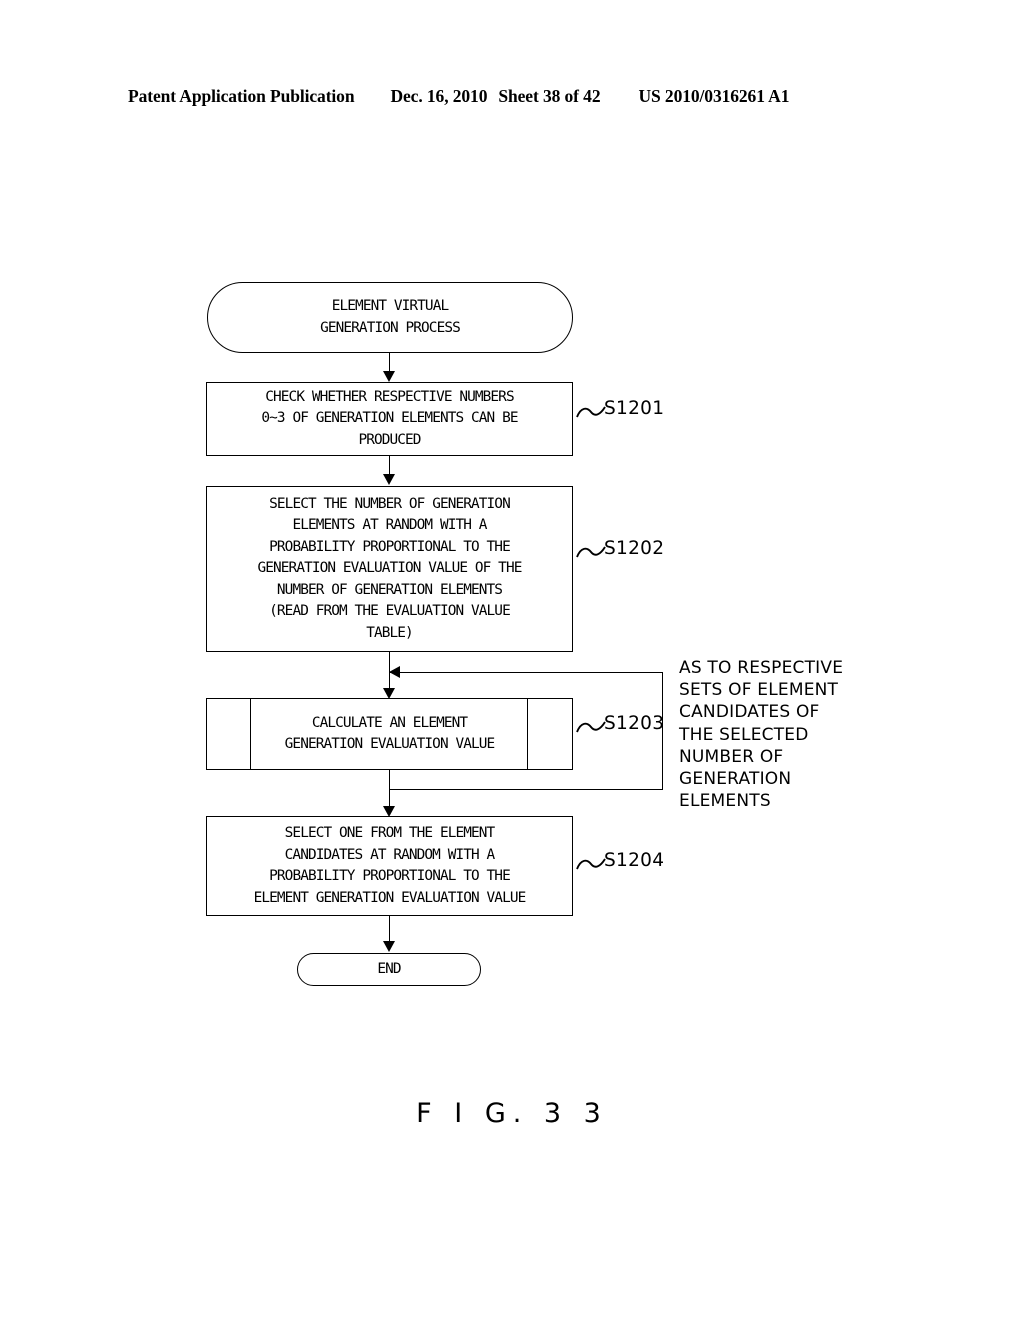 This screenshot has width=1024, height=1320. Describe the element at coordinates (512, 1113) in the screenshot. I see `figure-caption: F I G. 3 3` at that location.